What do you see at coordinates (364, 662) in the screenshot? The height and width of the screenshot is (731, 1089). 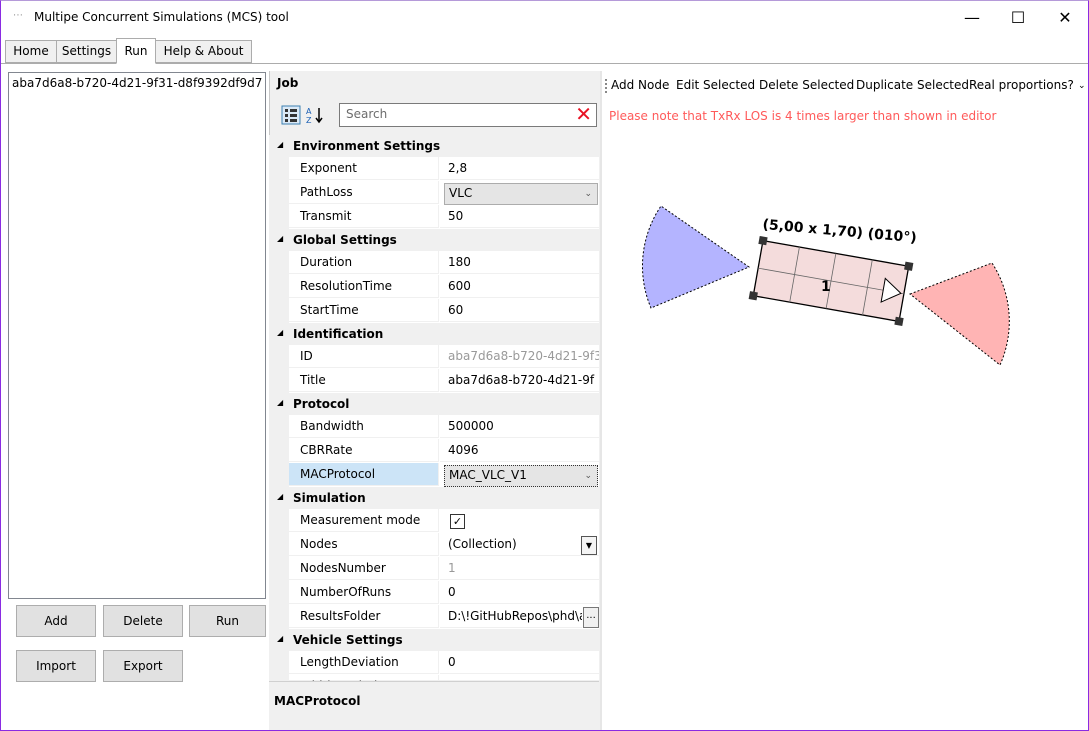 I see `property-name: LengthDeviation` at bounding box center [364, 662].